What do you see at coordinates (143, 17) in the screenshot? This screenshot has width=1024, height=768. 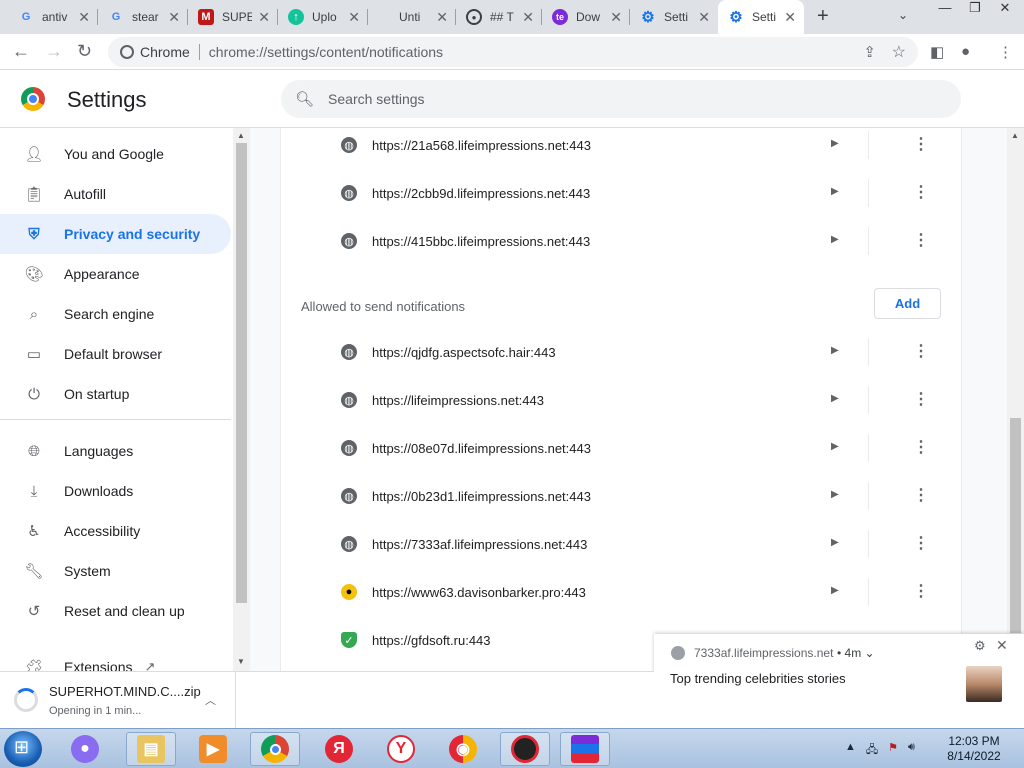 I see `tab-2: G stear ✕` at bounding box center [143, 17].